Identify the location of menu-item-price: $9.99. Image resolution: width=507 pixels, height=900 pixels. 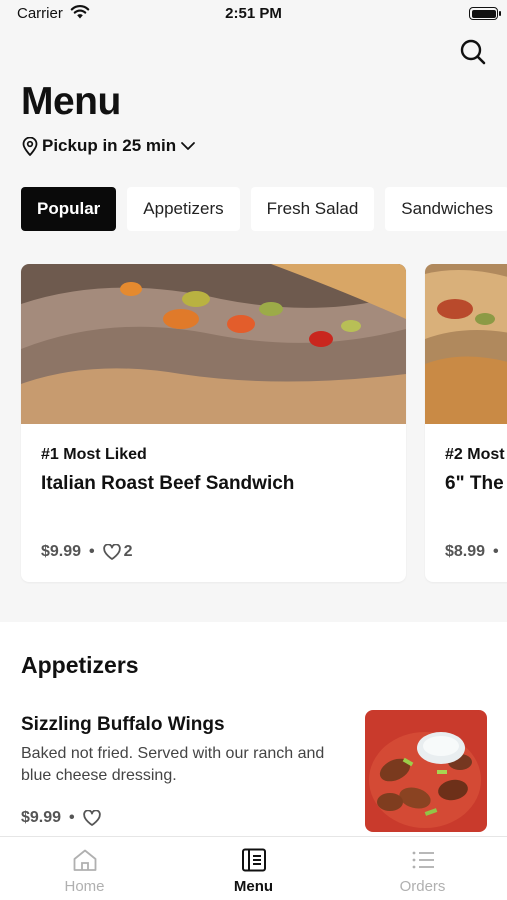
(41, 817).